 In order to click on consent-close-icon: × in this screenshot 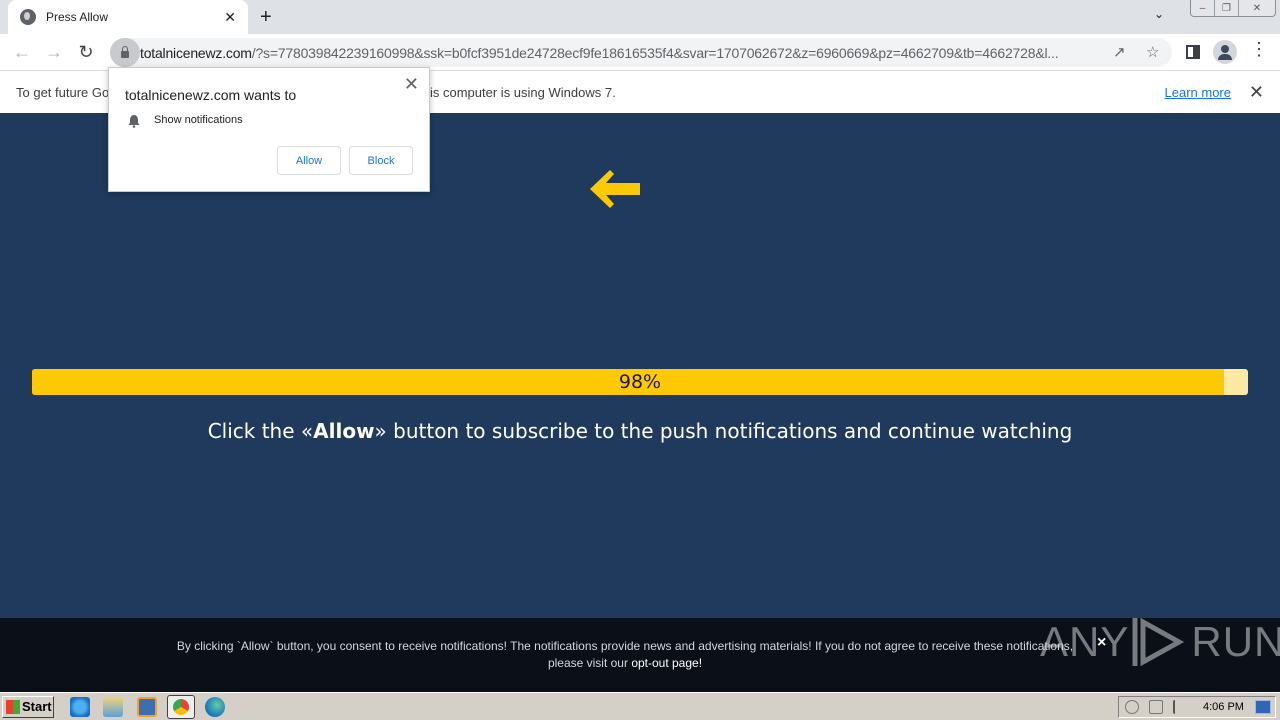, I will do `click(1101, 643)`.